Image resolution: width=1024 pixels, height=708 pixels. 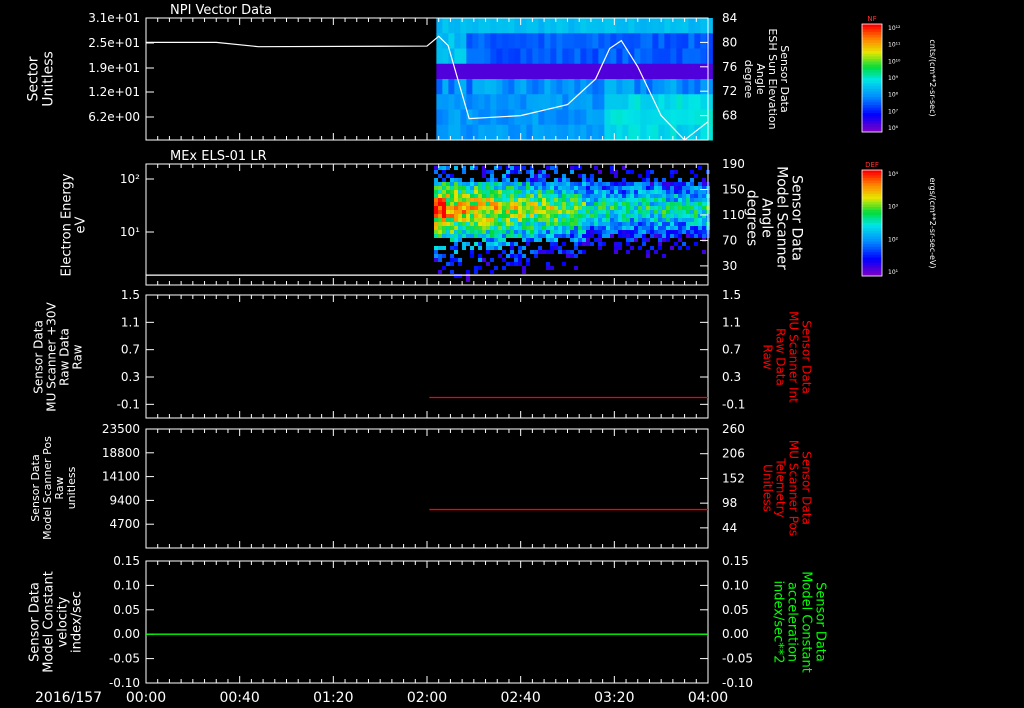 I want to click on panel-1-title: NPI Vector Data, so click(x=221, y=10).